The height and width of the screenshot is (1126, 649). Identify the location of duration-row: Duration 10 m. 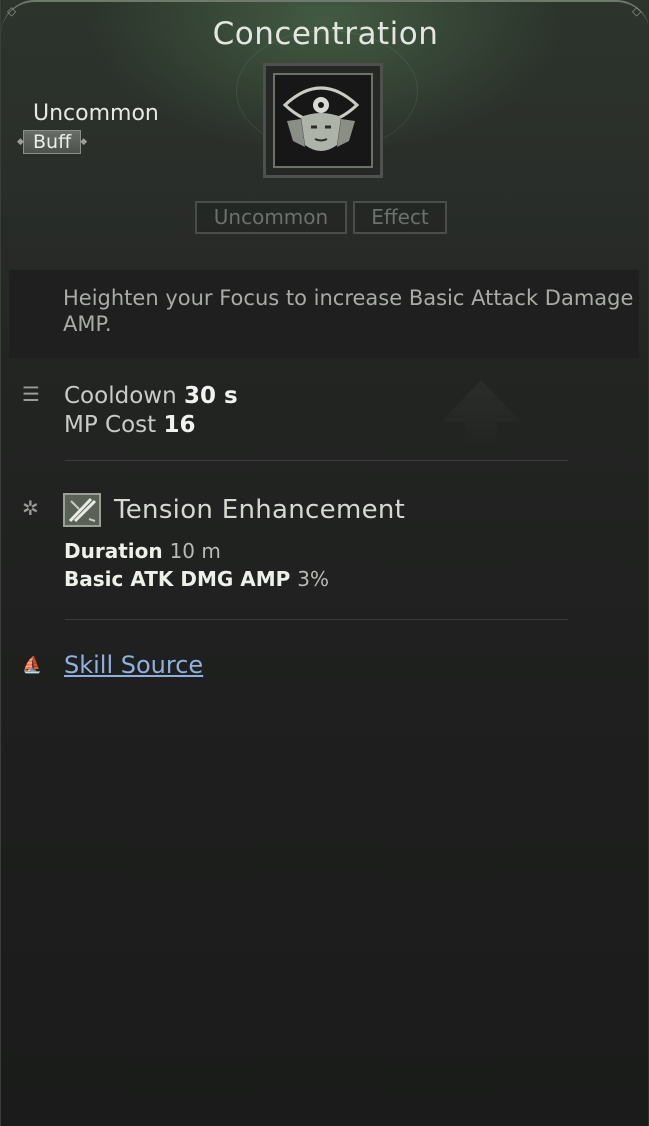
(142, 551).